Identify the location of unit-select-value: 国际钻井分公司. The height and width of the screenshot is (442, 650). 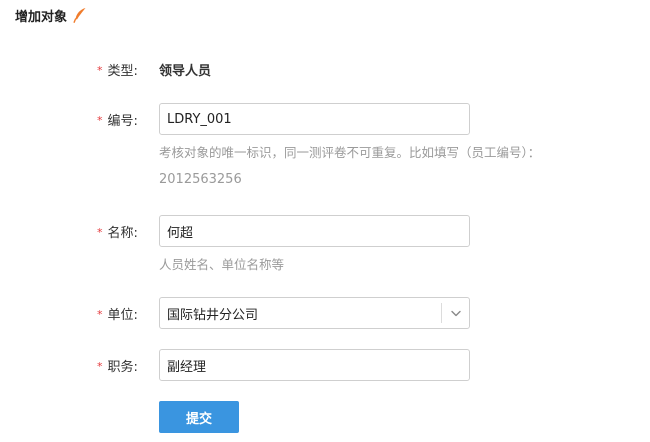
(213, 315).